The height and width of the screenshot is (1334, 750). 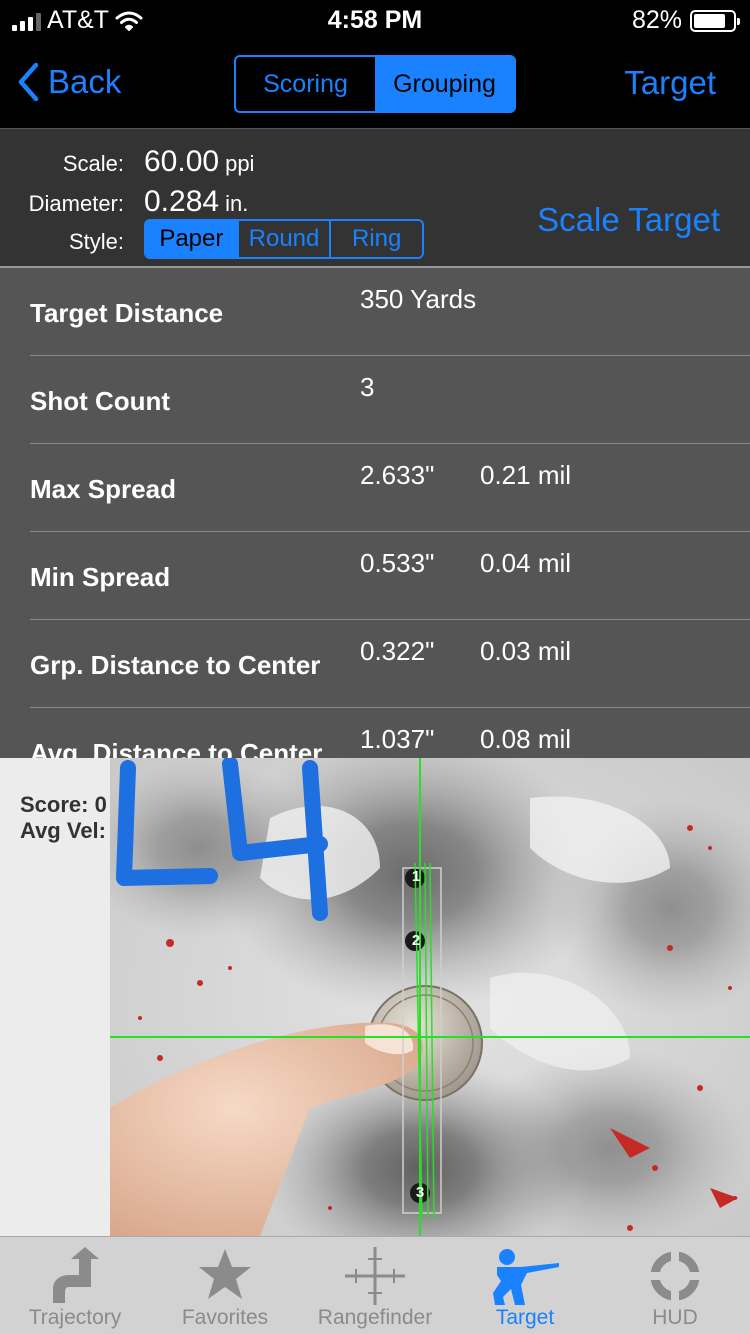 What do you see at coordinates (103, 489) in the screenshot?
I see `stat-name: Max Spread` at bounding box center [103, 489].